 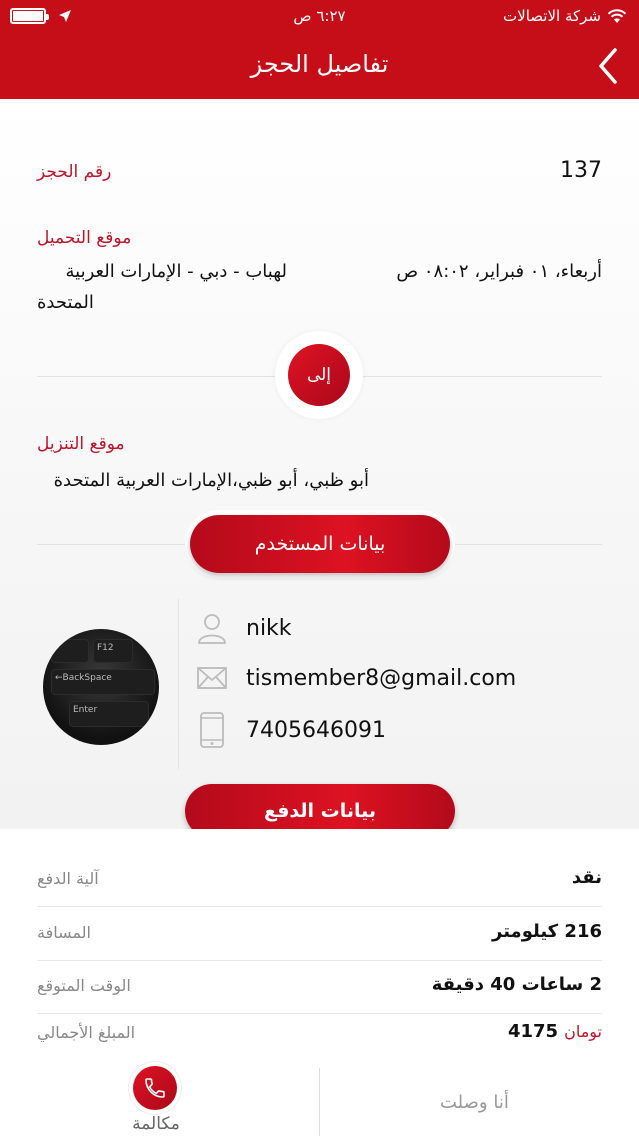 I want to click on user-phone-row: 7405646091, so click(x=291, y=730).